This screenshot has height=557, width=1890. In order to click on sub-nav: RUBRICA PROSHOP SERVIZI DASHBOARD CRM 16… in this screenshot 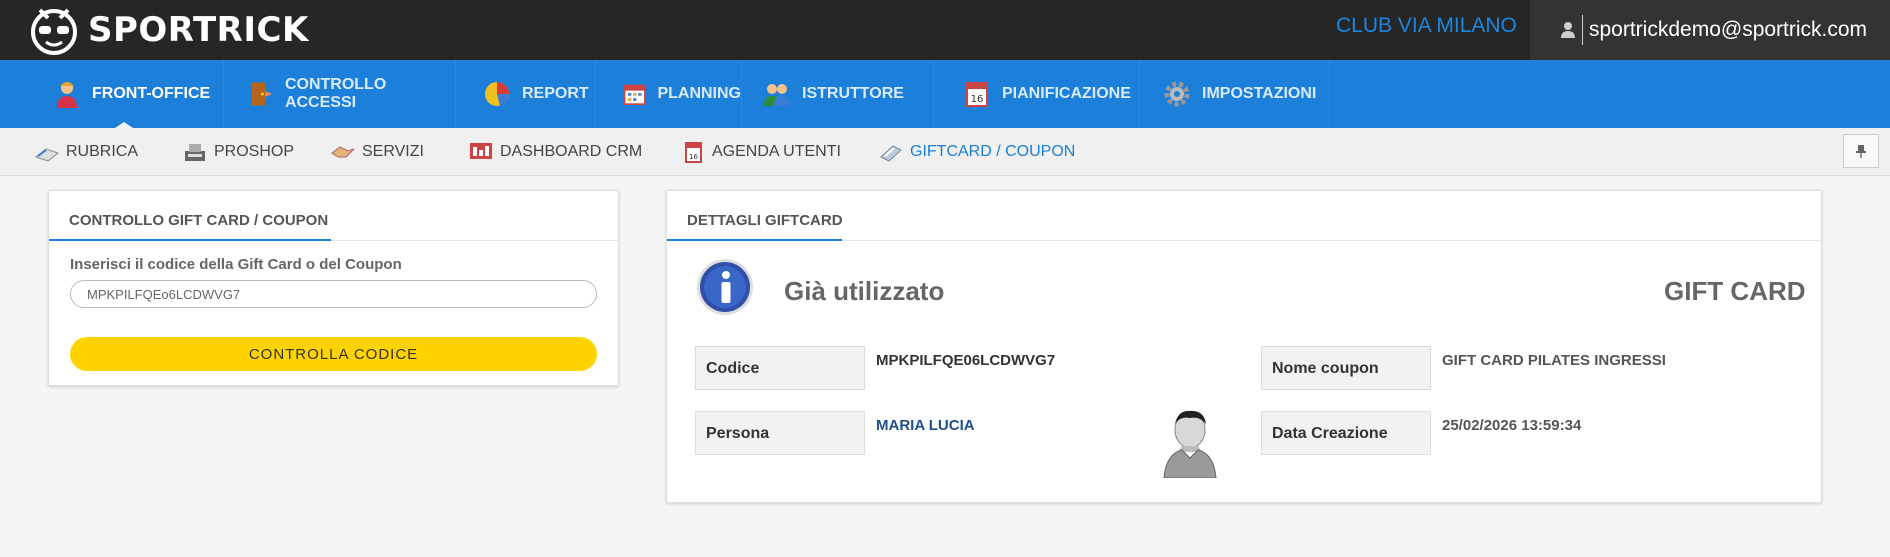, I will do `click(945, 152)`.